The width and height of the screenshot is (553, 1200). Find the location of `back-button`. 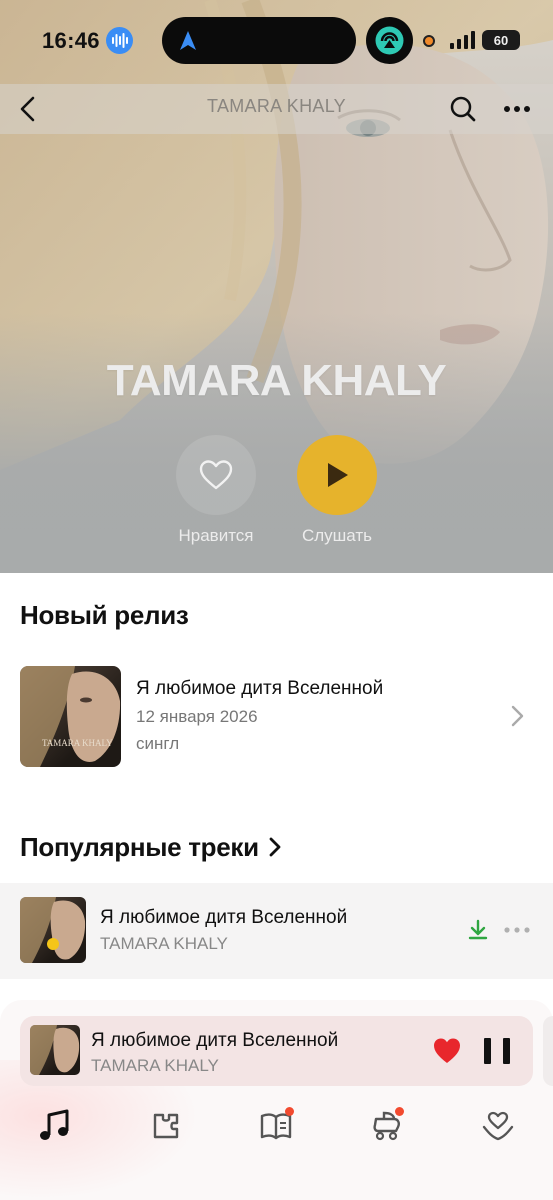

back-button is located at coordinates (28, 109).